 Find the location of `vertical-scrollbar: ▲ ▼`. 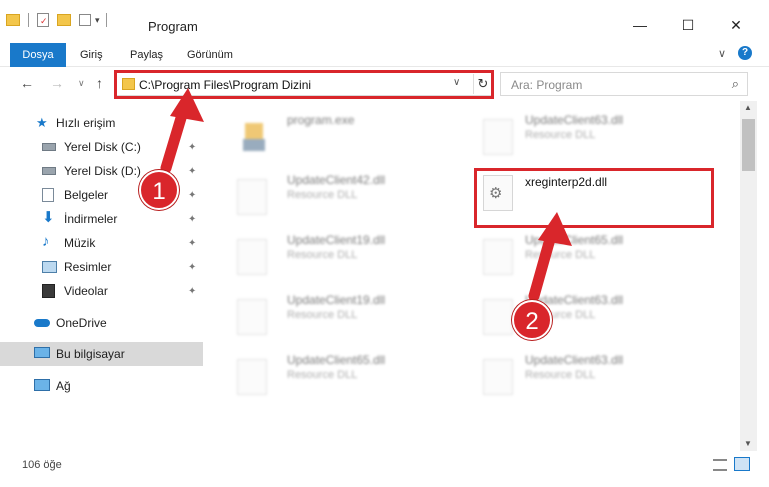

vertical-scrollbar: ▲ ▼ is located at coordinates (748, 276).